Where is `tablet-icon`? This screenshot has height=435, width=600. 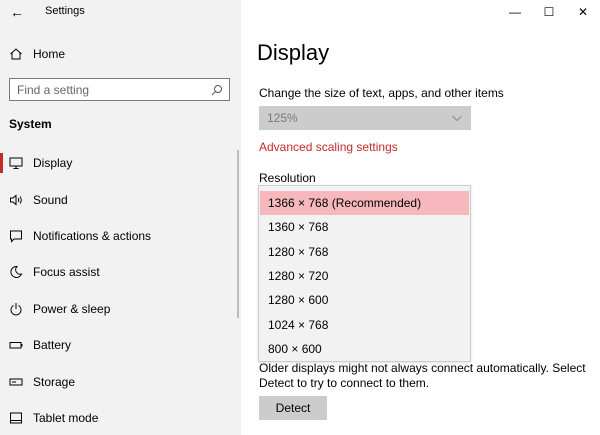
tablet-icon is located at coordinates (16, 418).